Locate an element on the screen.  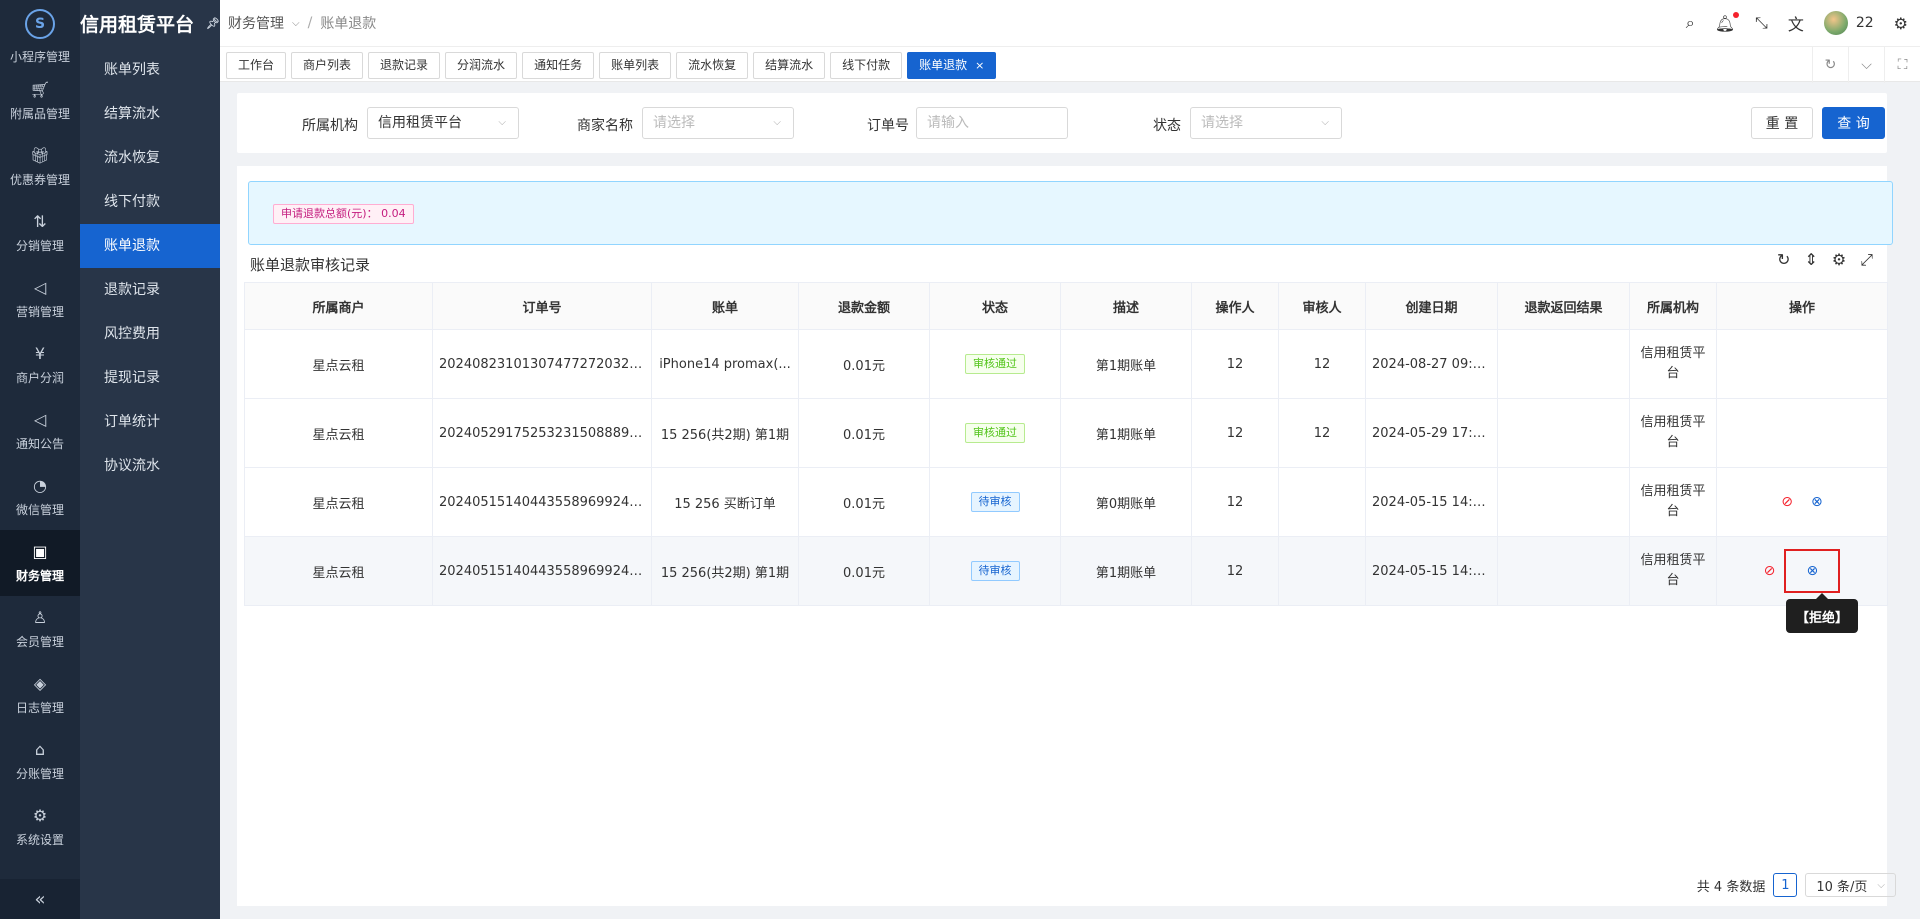
submenu-item-3: 线下付款 is located at coordinates (150, 202).